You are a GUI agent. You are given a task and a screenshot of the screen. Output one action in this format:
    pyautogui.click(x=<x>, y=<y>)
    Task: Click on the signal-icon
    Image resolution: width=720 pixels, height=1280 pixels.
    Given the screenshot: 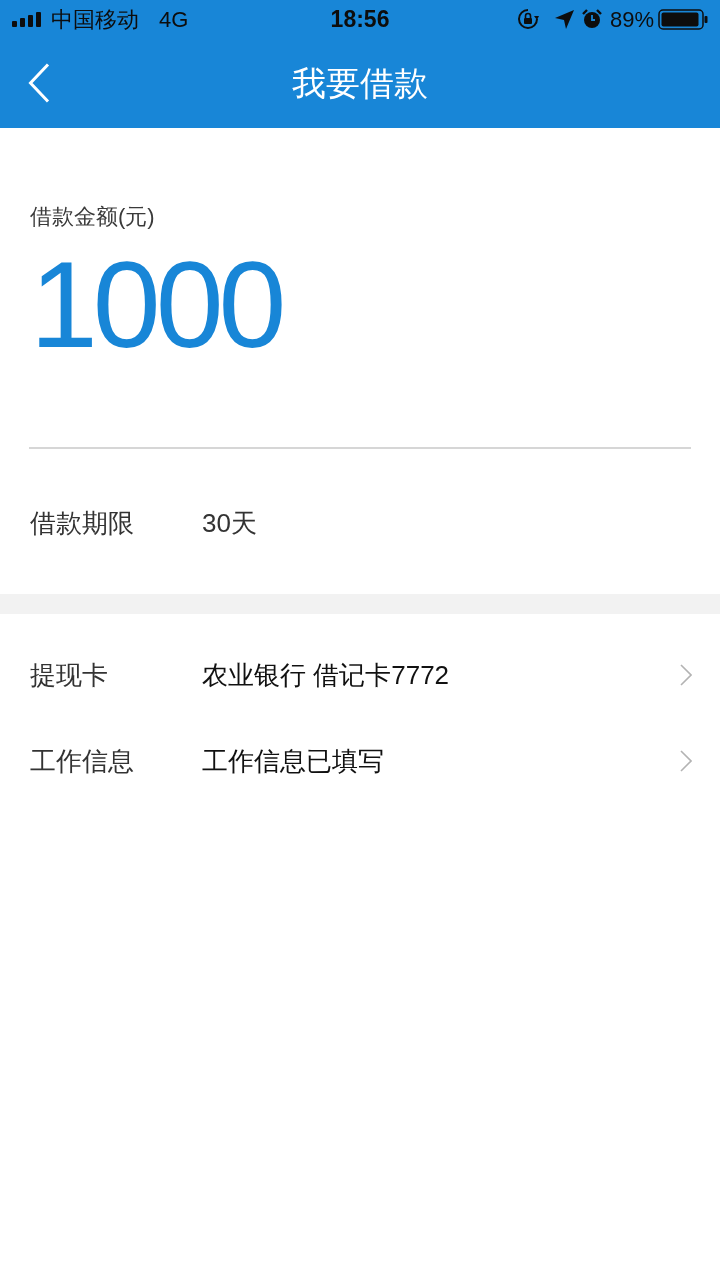 What is the action you would take?
    pyautogui.click(x=27, y=19)
    